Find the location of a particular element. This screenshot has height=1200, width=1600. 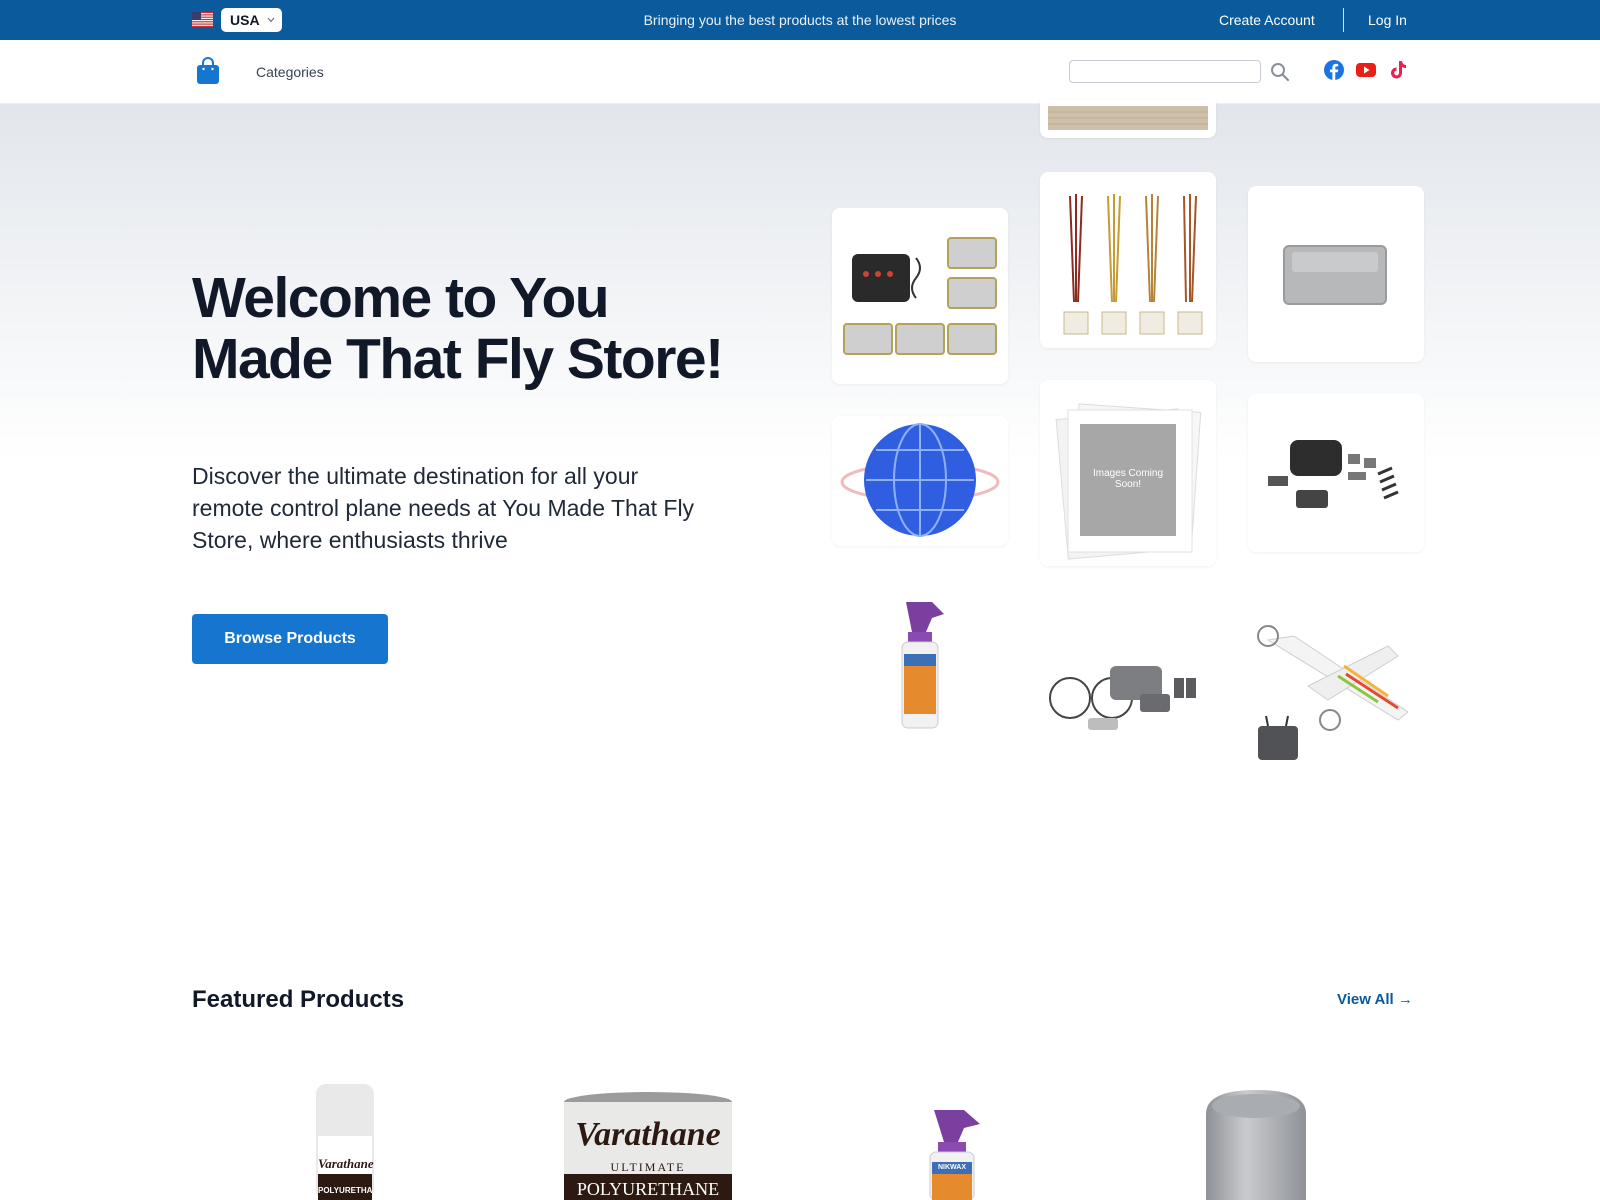

topbar-divider is located at coordinates (1343, 20).